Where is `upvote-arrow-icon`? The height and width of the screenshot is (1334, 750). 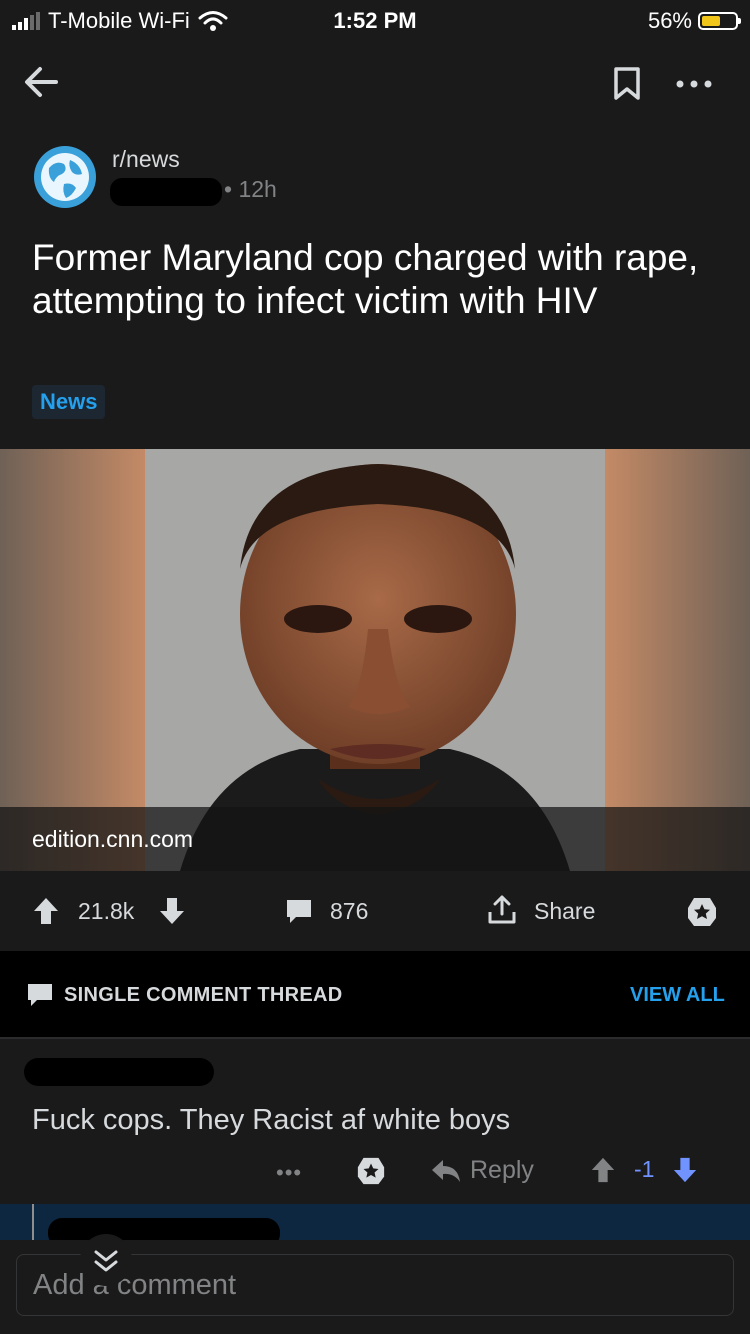
upvote-arrow-icon is located at coordinates (46, 911).